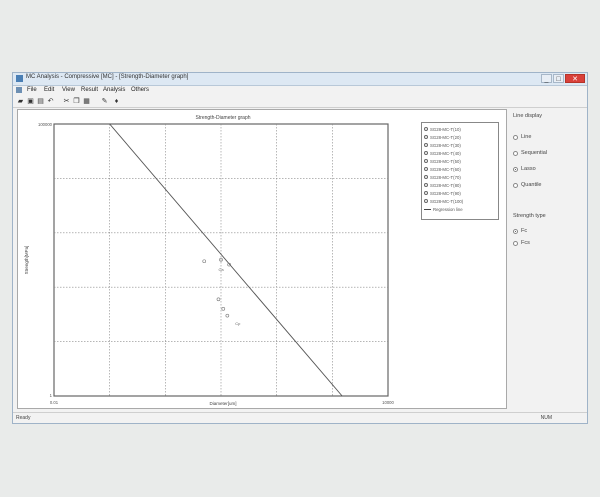 The width and height of the screenshot is (600, 497). What do you see at coordinates (521, 243) in the screenshot?
I see `strength-type-option: Fcs` at bounding box center [521, 243].